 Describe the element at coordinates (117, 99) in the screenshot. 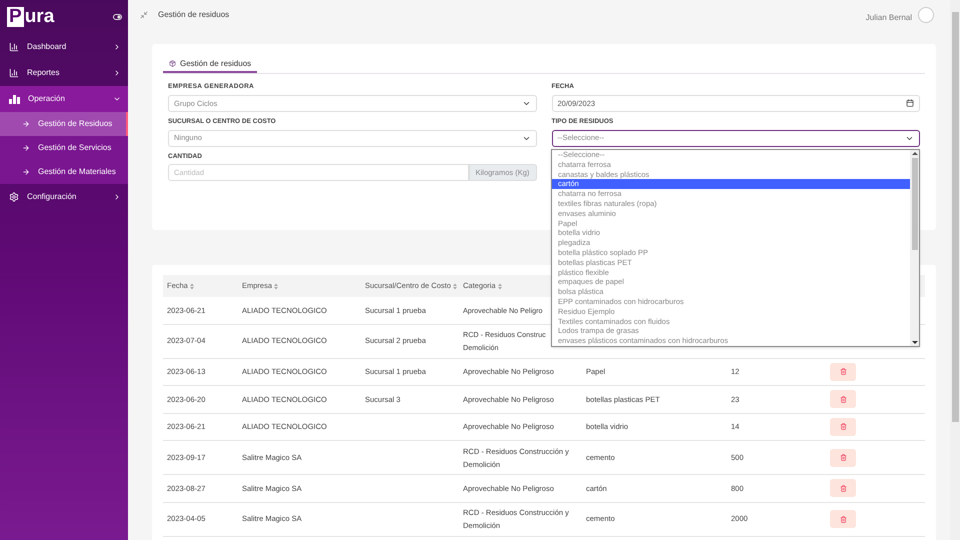

I see `chevron-down-icon` at that location.